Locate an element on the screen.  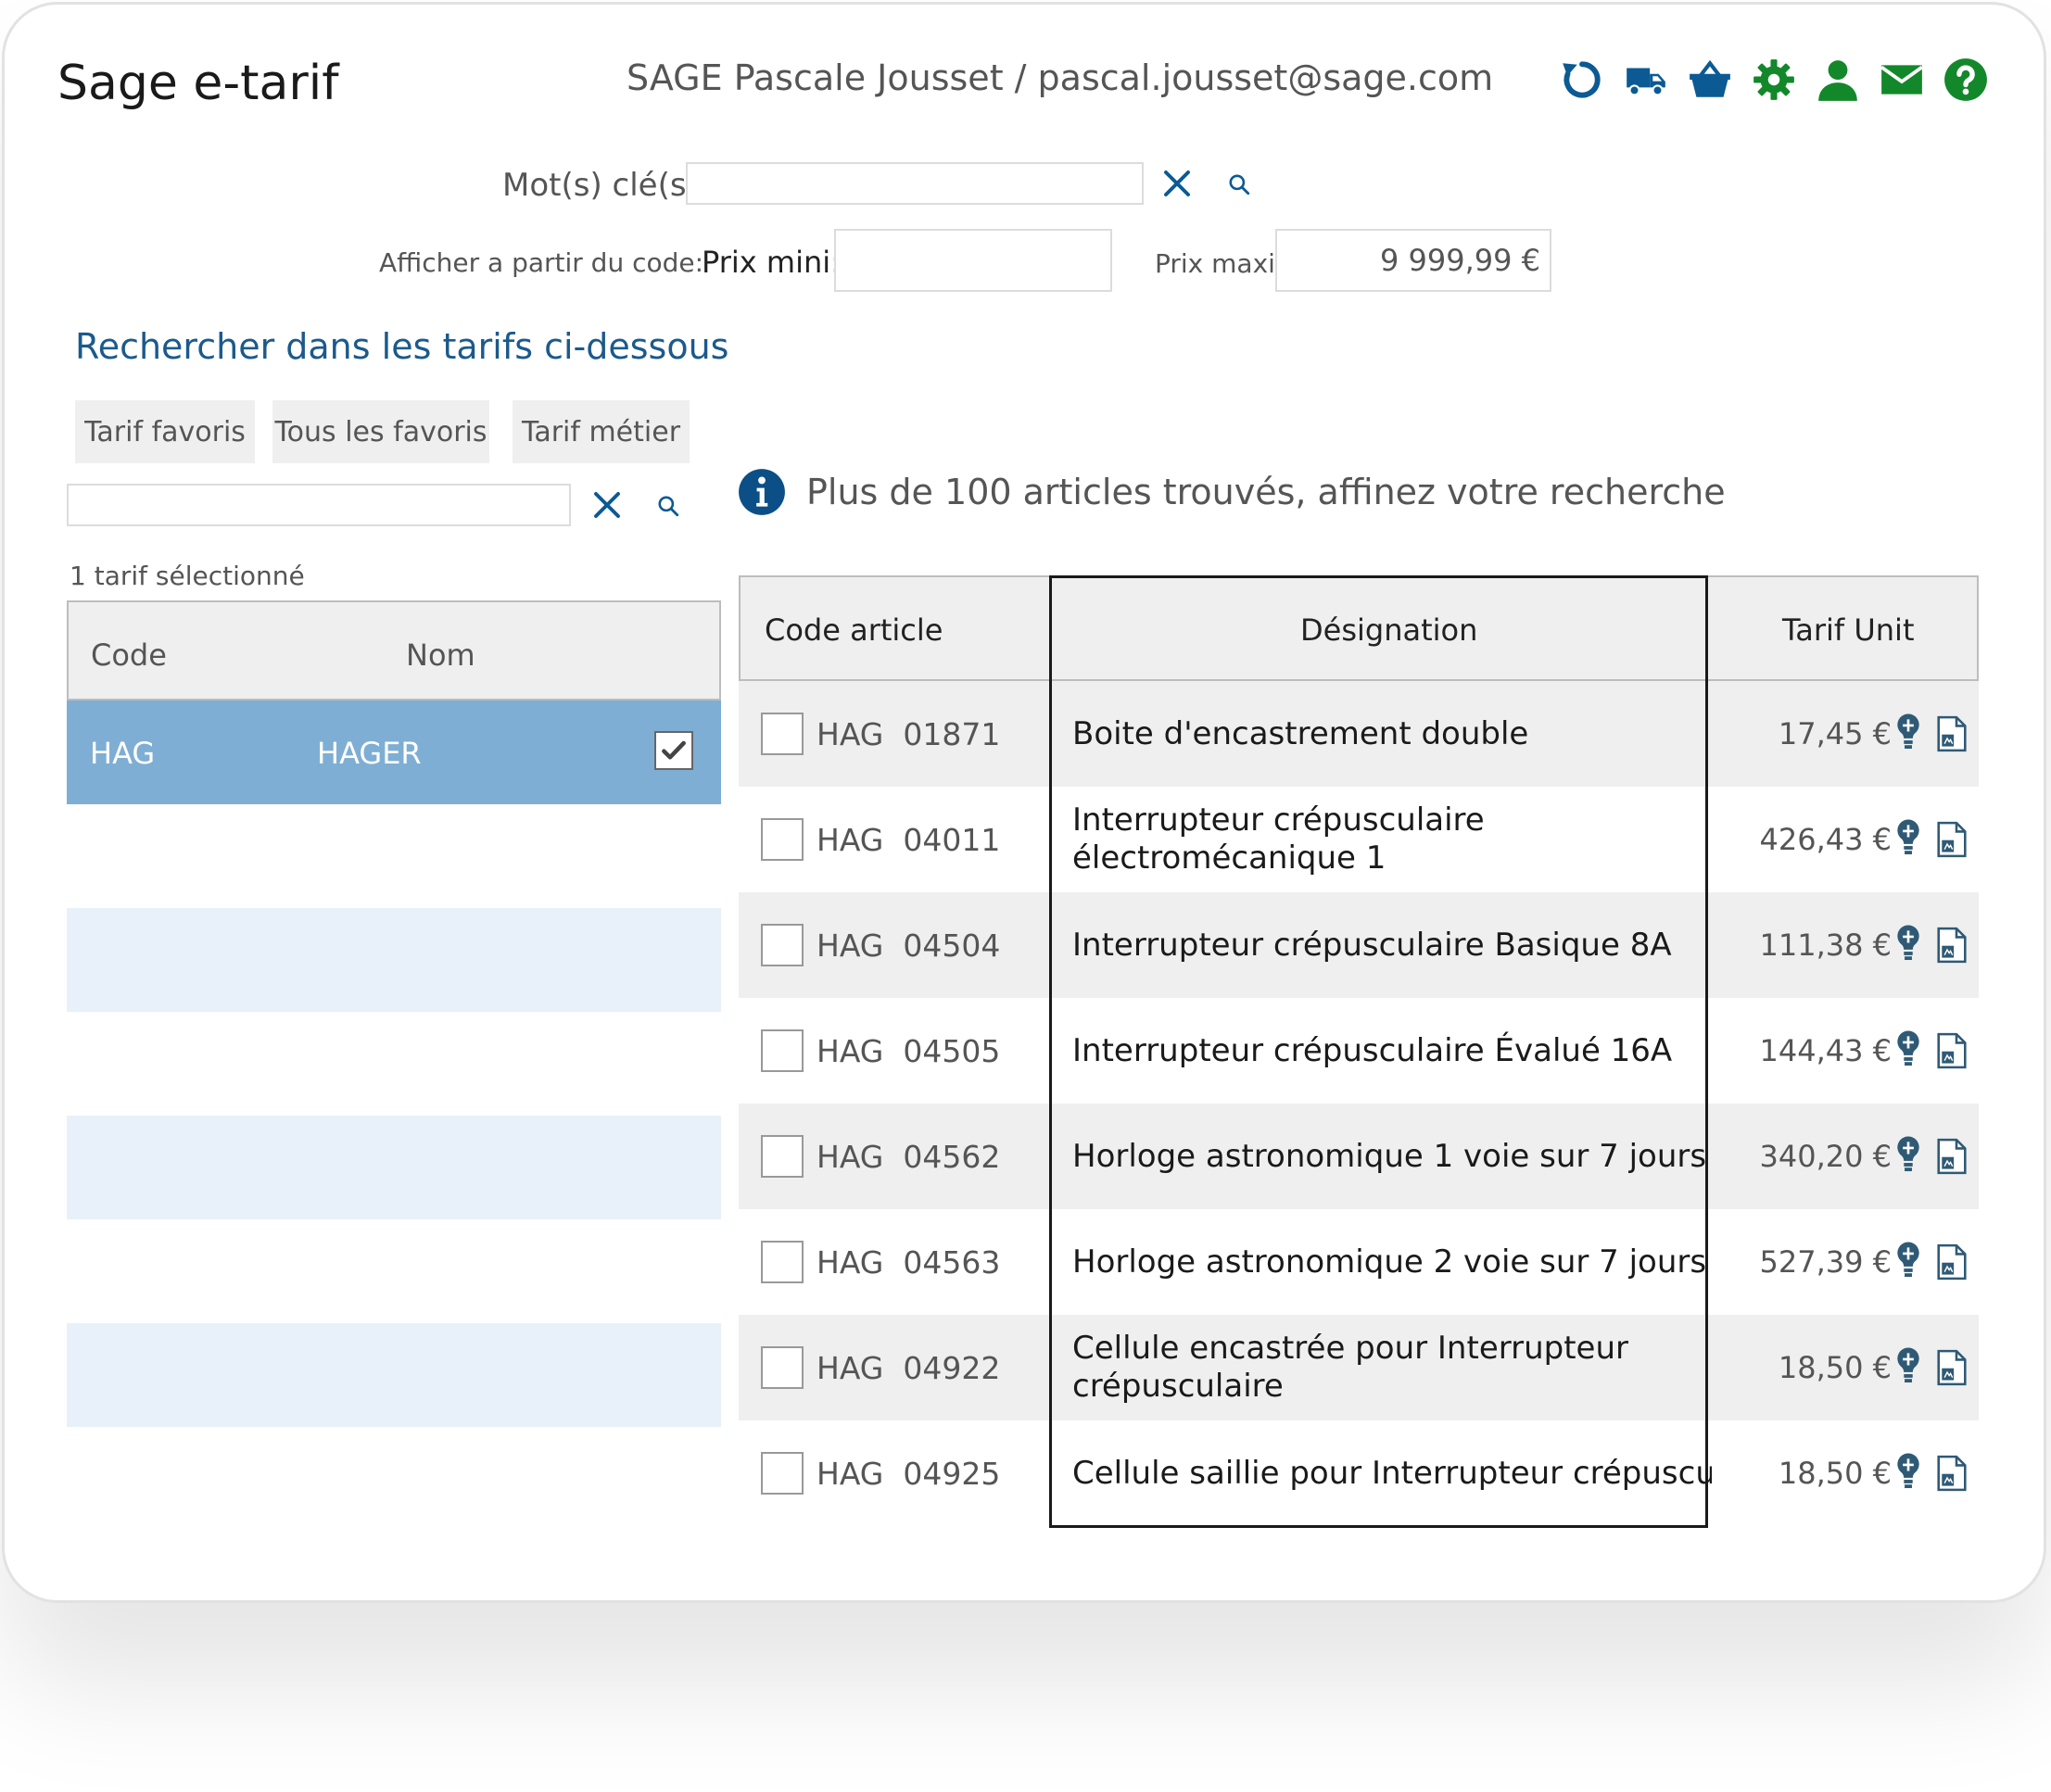
tariff-table: Code Nom HAG HAGER is located at coordinates (394, 1013).